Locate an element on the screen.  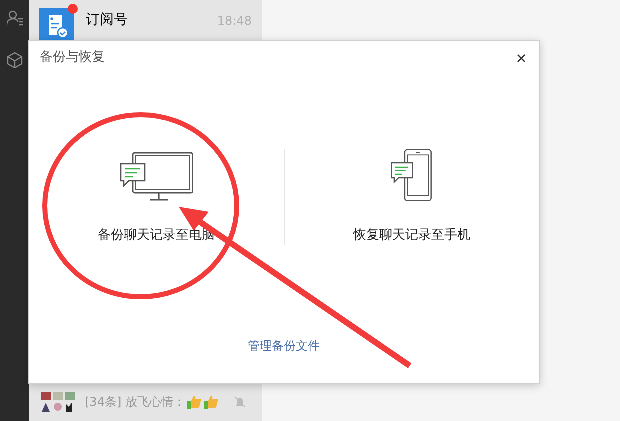
cube-icon is located at coordinates (14, 60).